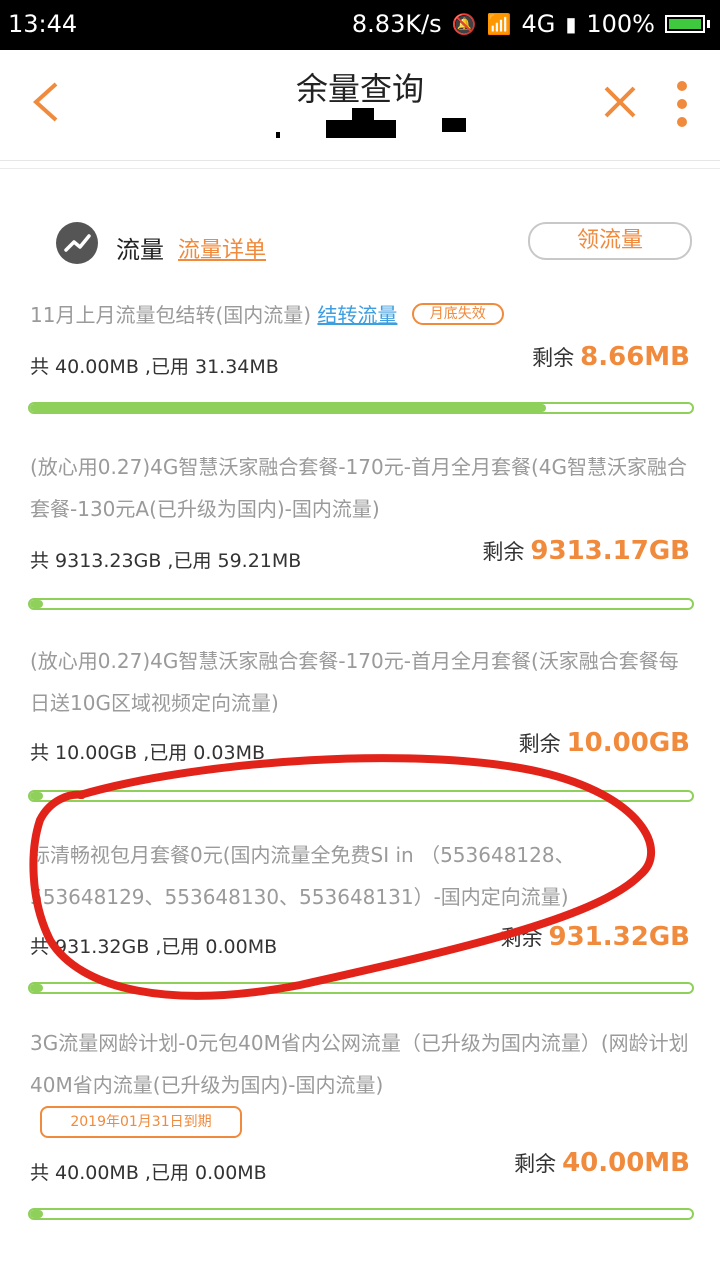 Image resolution: width=720 pixels, height=1280 pixels. I want to click on more-menu-icon, so click(682, 104).